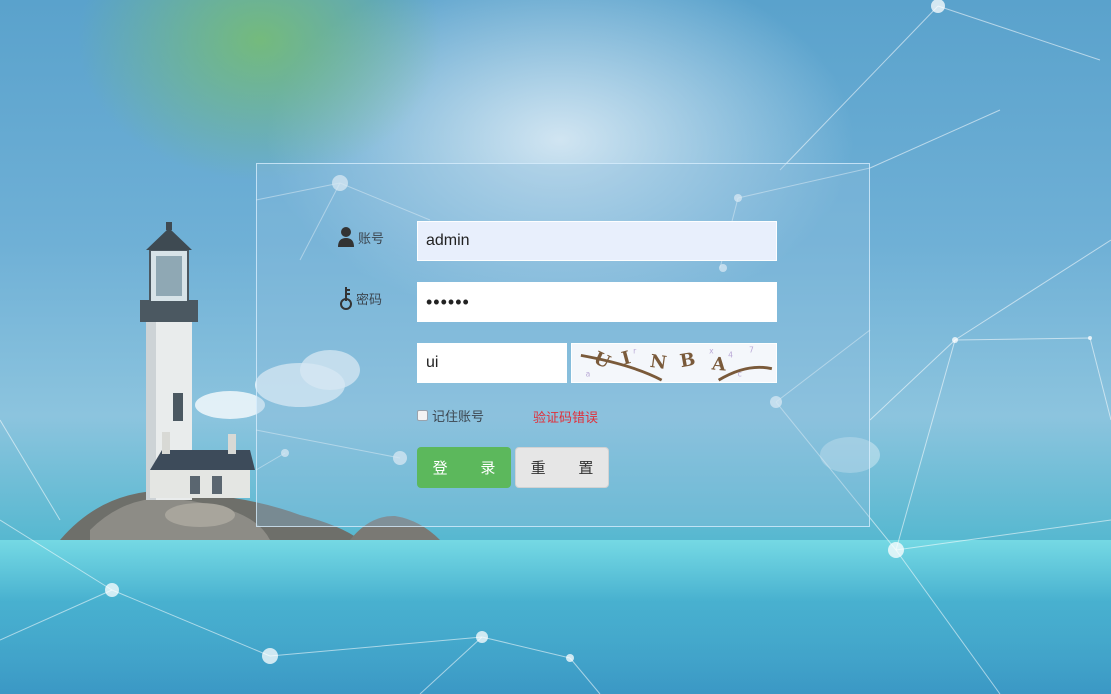 The image size is (1111, 694). Describe the element at coordinates (588, 373) in the screenshot. I see `svg-text: a` at that location.